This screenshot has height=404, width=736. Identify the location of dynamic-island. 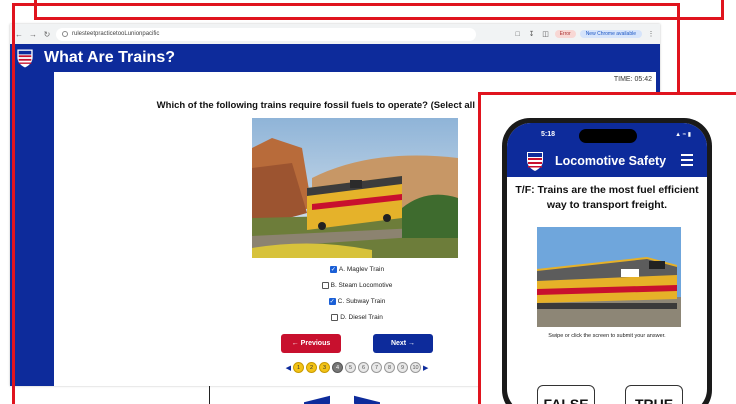
(608, 136).